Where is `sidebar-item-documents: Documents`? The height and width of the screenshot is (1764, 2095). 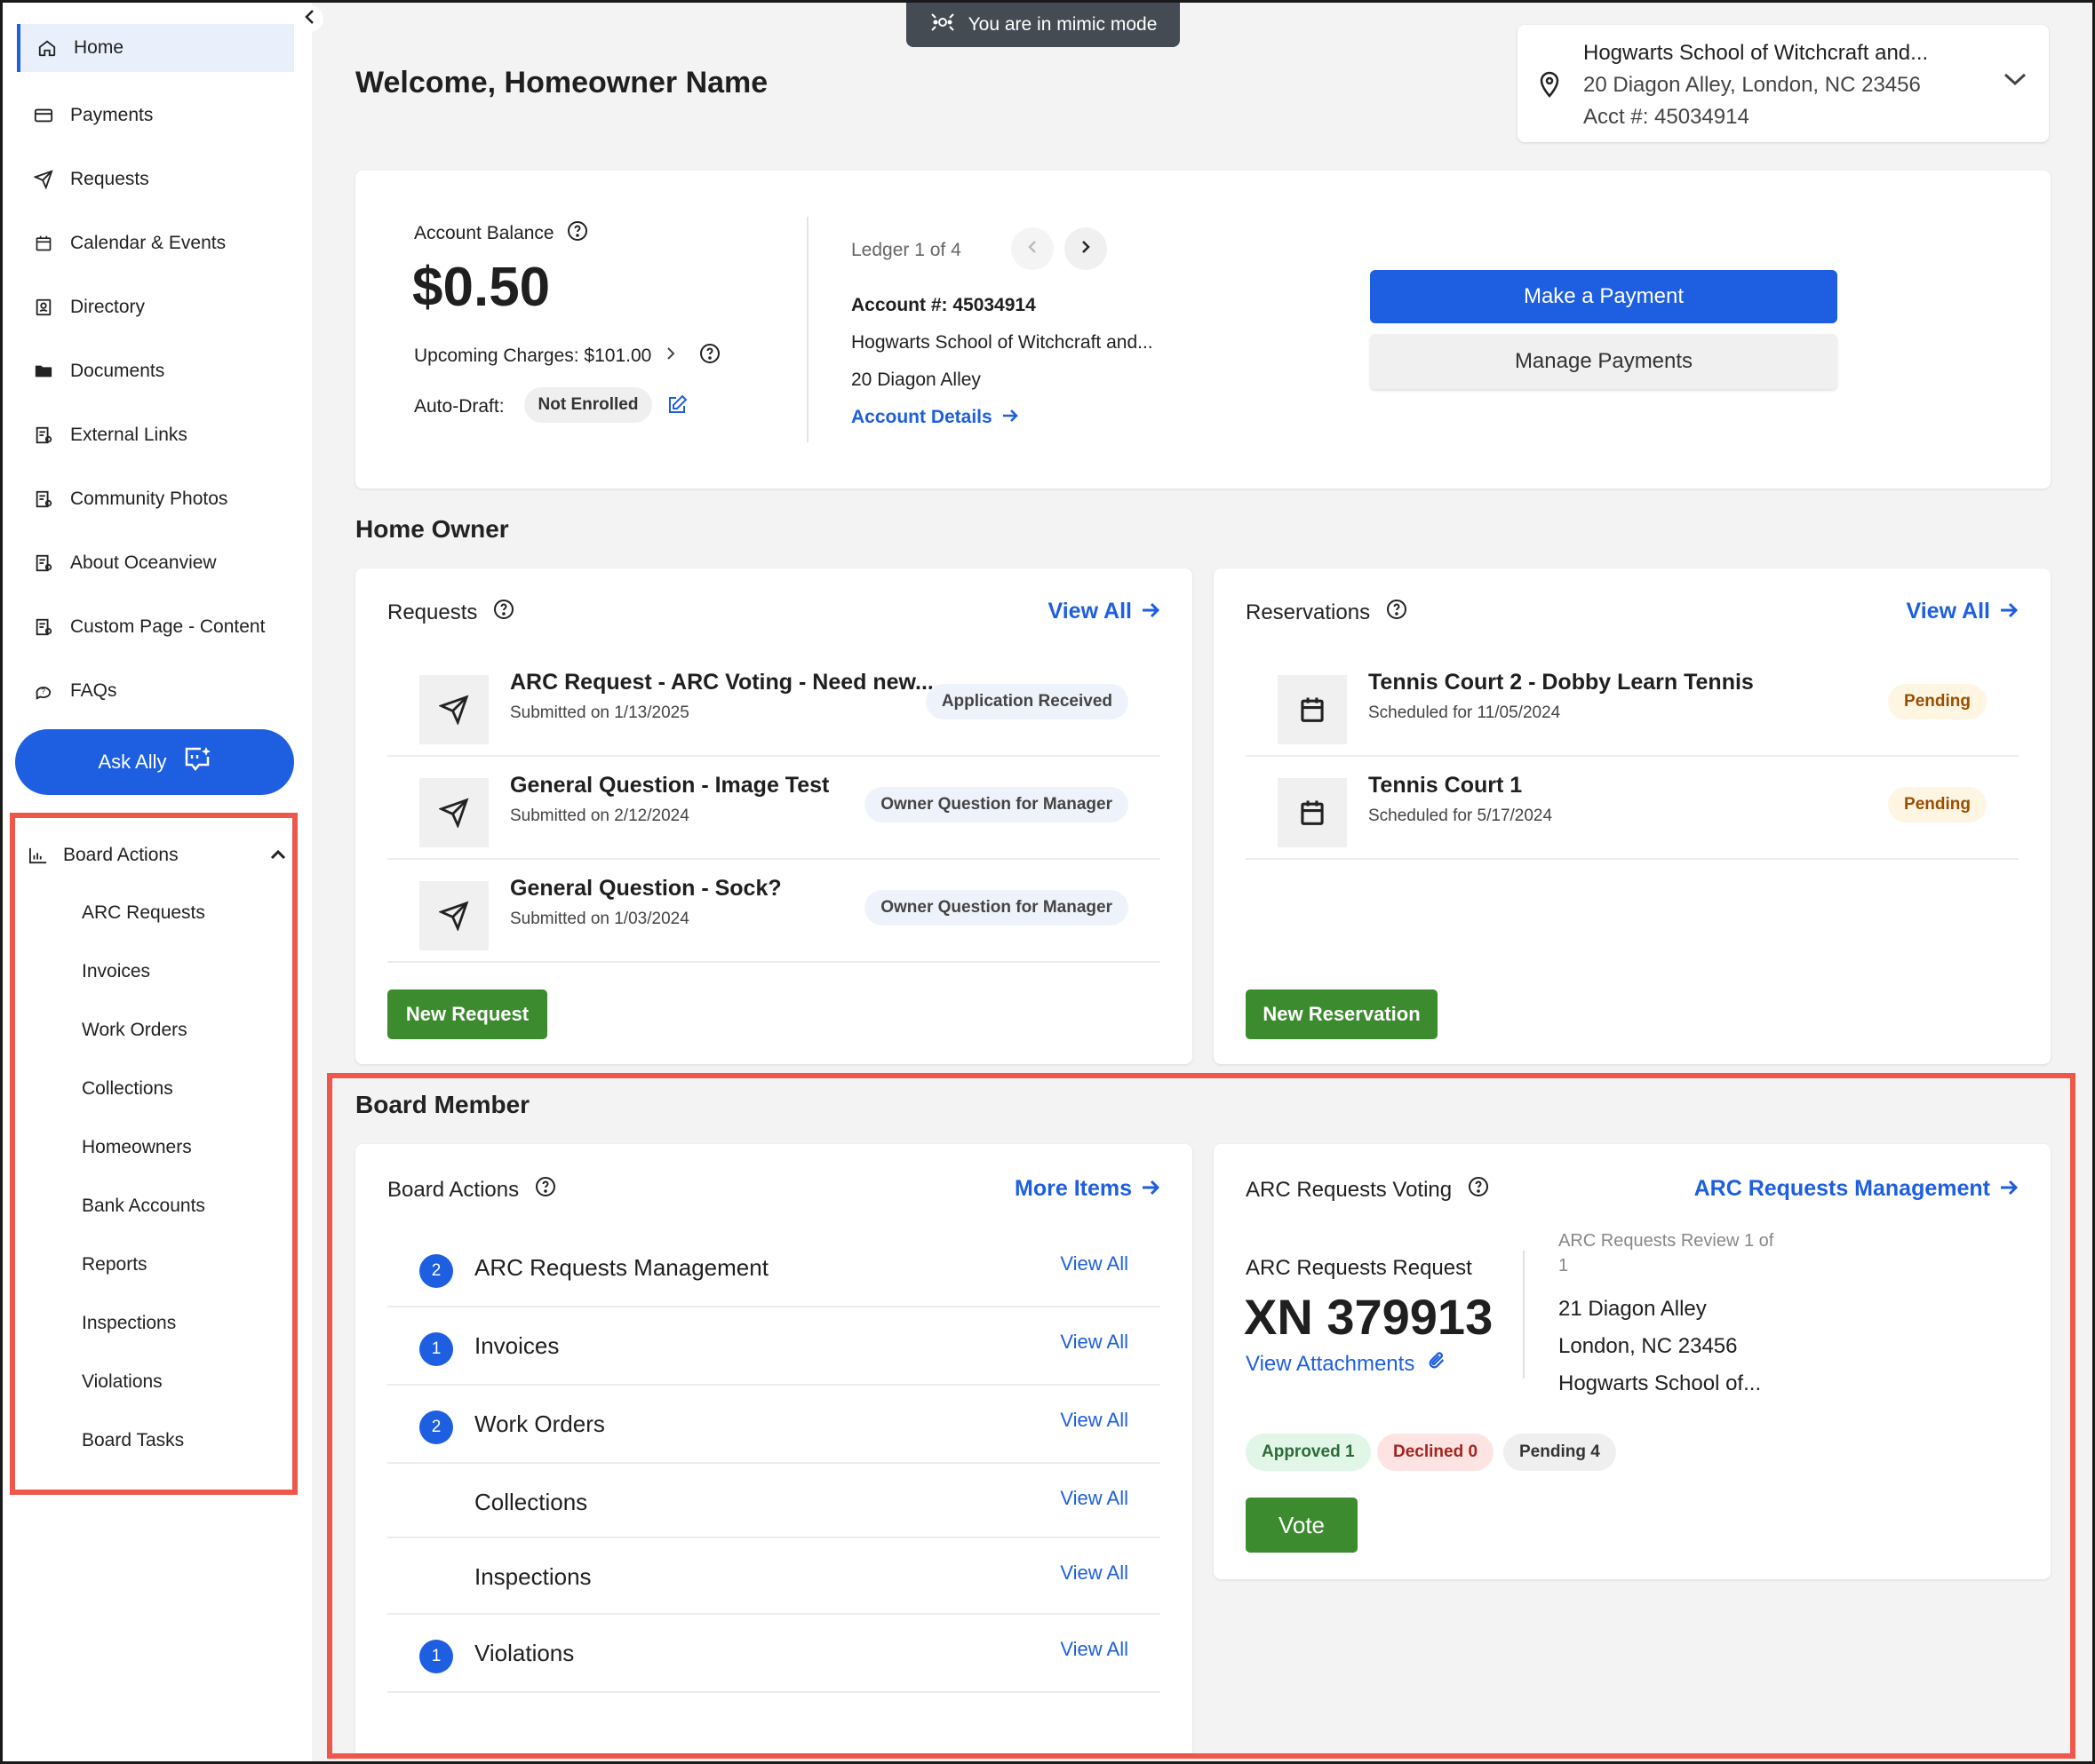
sidebar-item-documents: Documents is located at coordinates (155, 371).